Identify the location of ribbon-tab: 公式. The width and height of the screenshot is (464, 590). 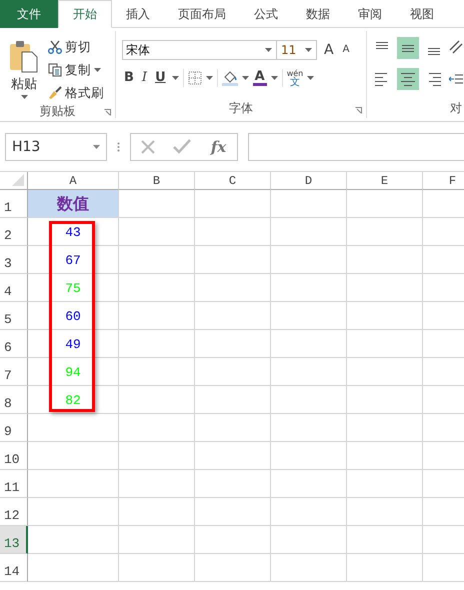
(266, 14).